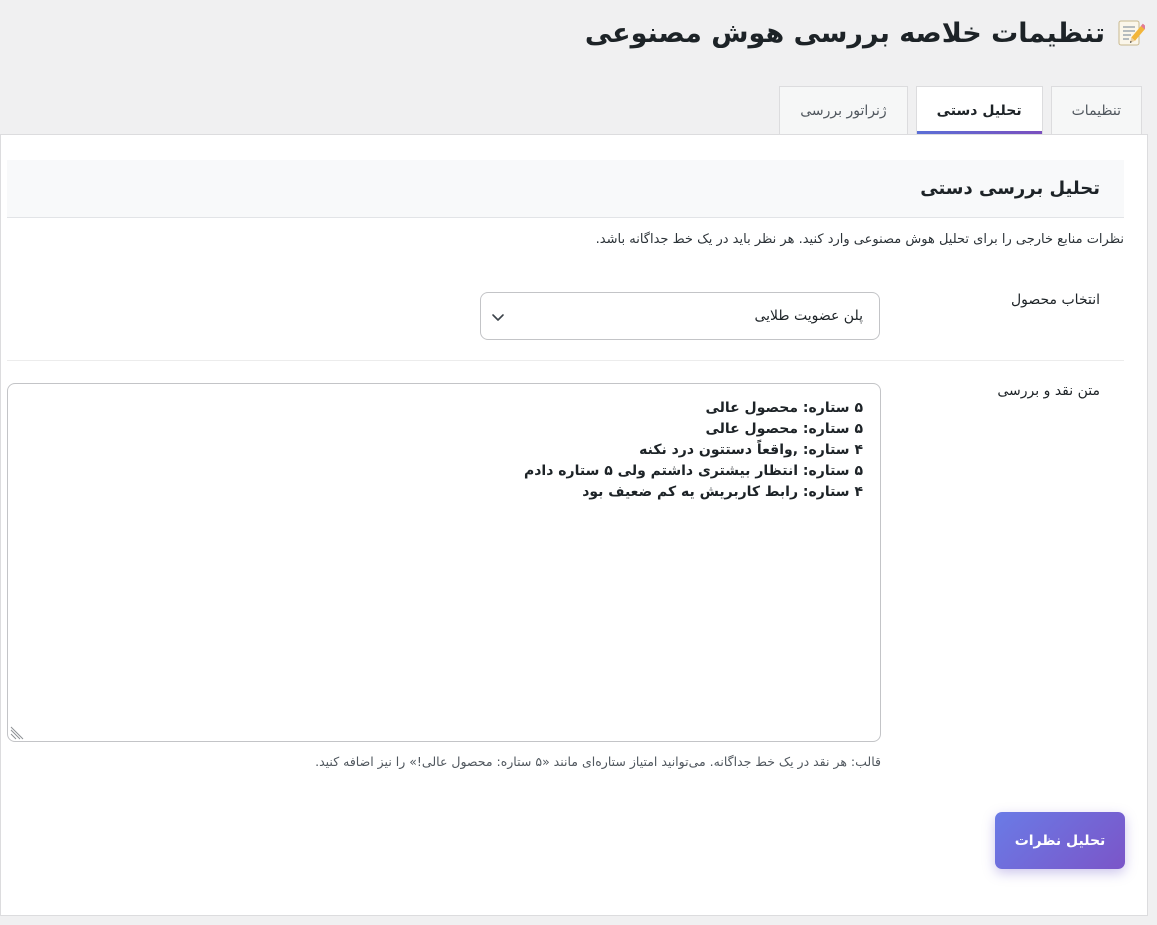 The image size is (1157, 925). Describe the element at coordinates (1010, 188) in the screenshot. I see `section-title: تحلیل بررسی دستی` at that location.